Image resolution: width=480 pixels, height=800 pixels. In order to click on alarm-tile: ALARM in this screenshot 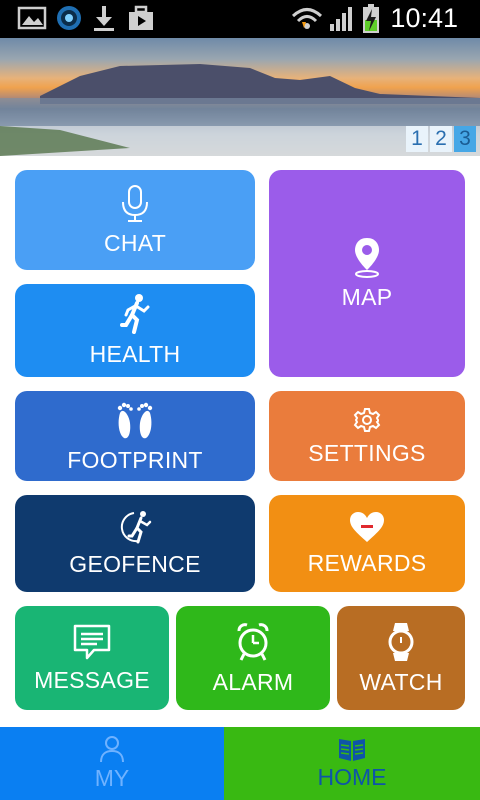, I will do `click(253, 658)`.